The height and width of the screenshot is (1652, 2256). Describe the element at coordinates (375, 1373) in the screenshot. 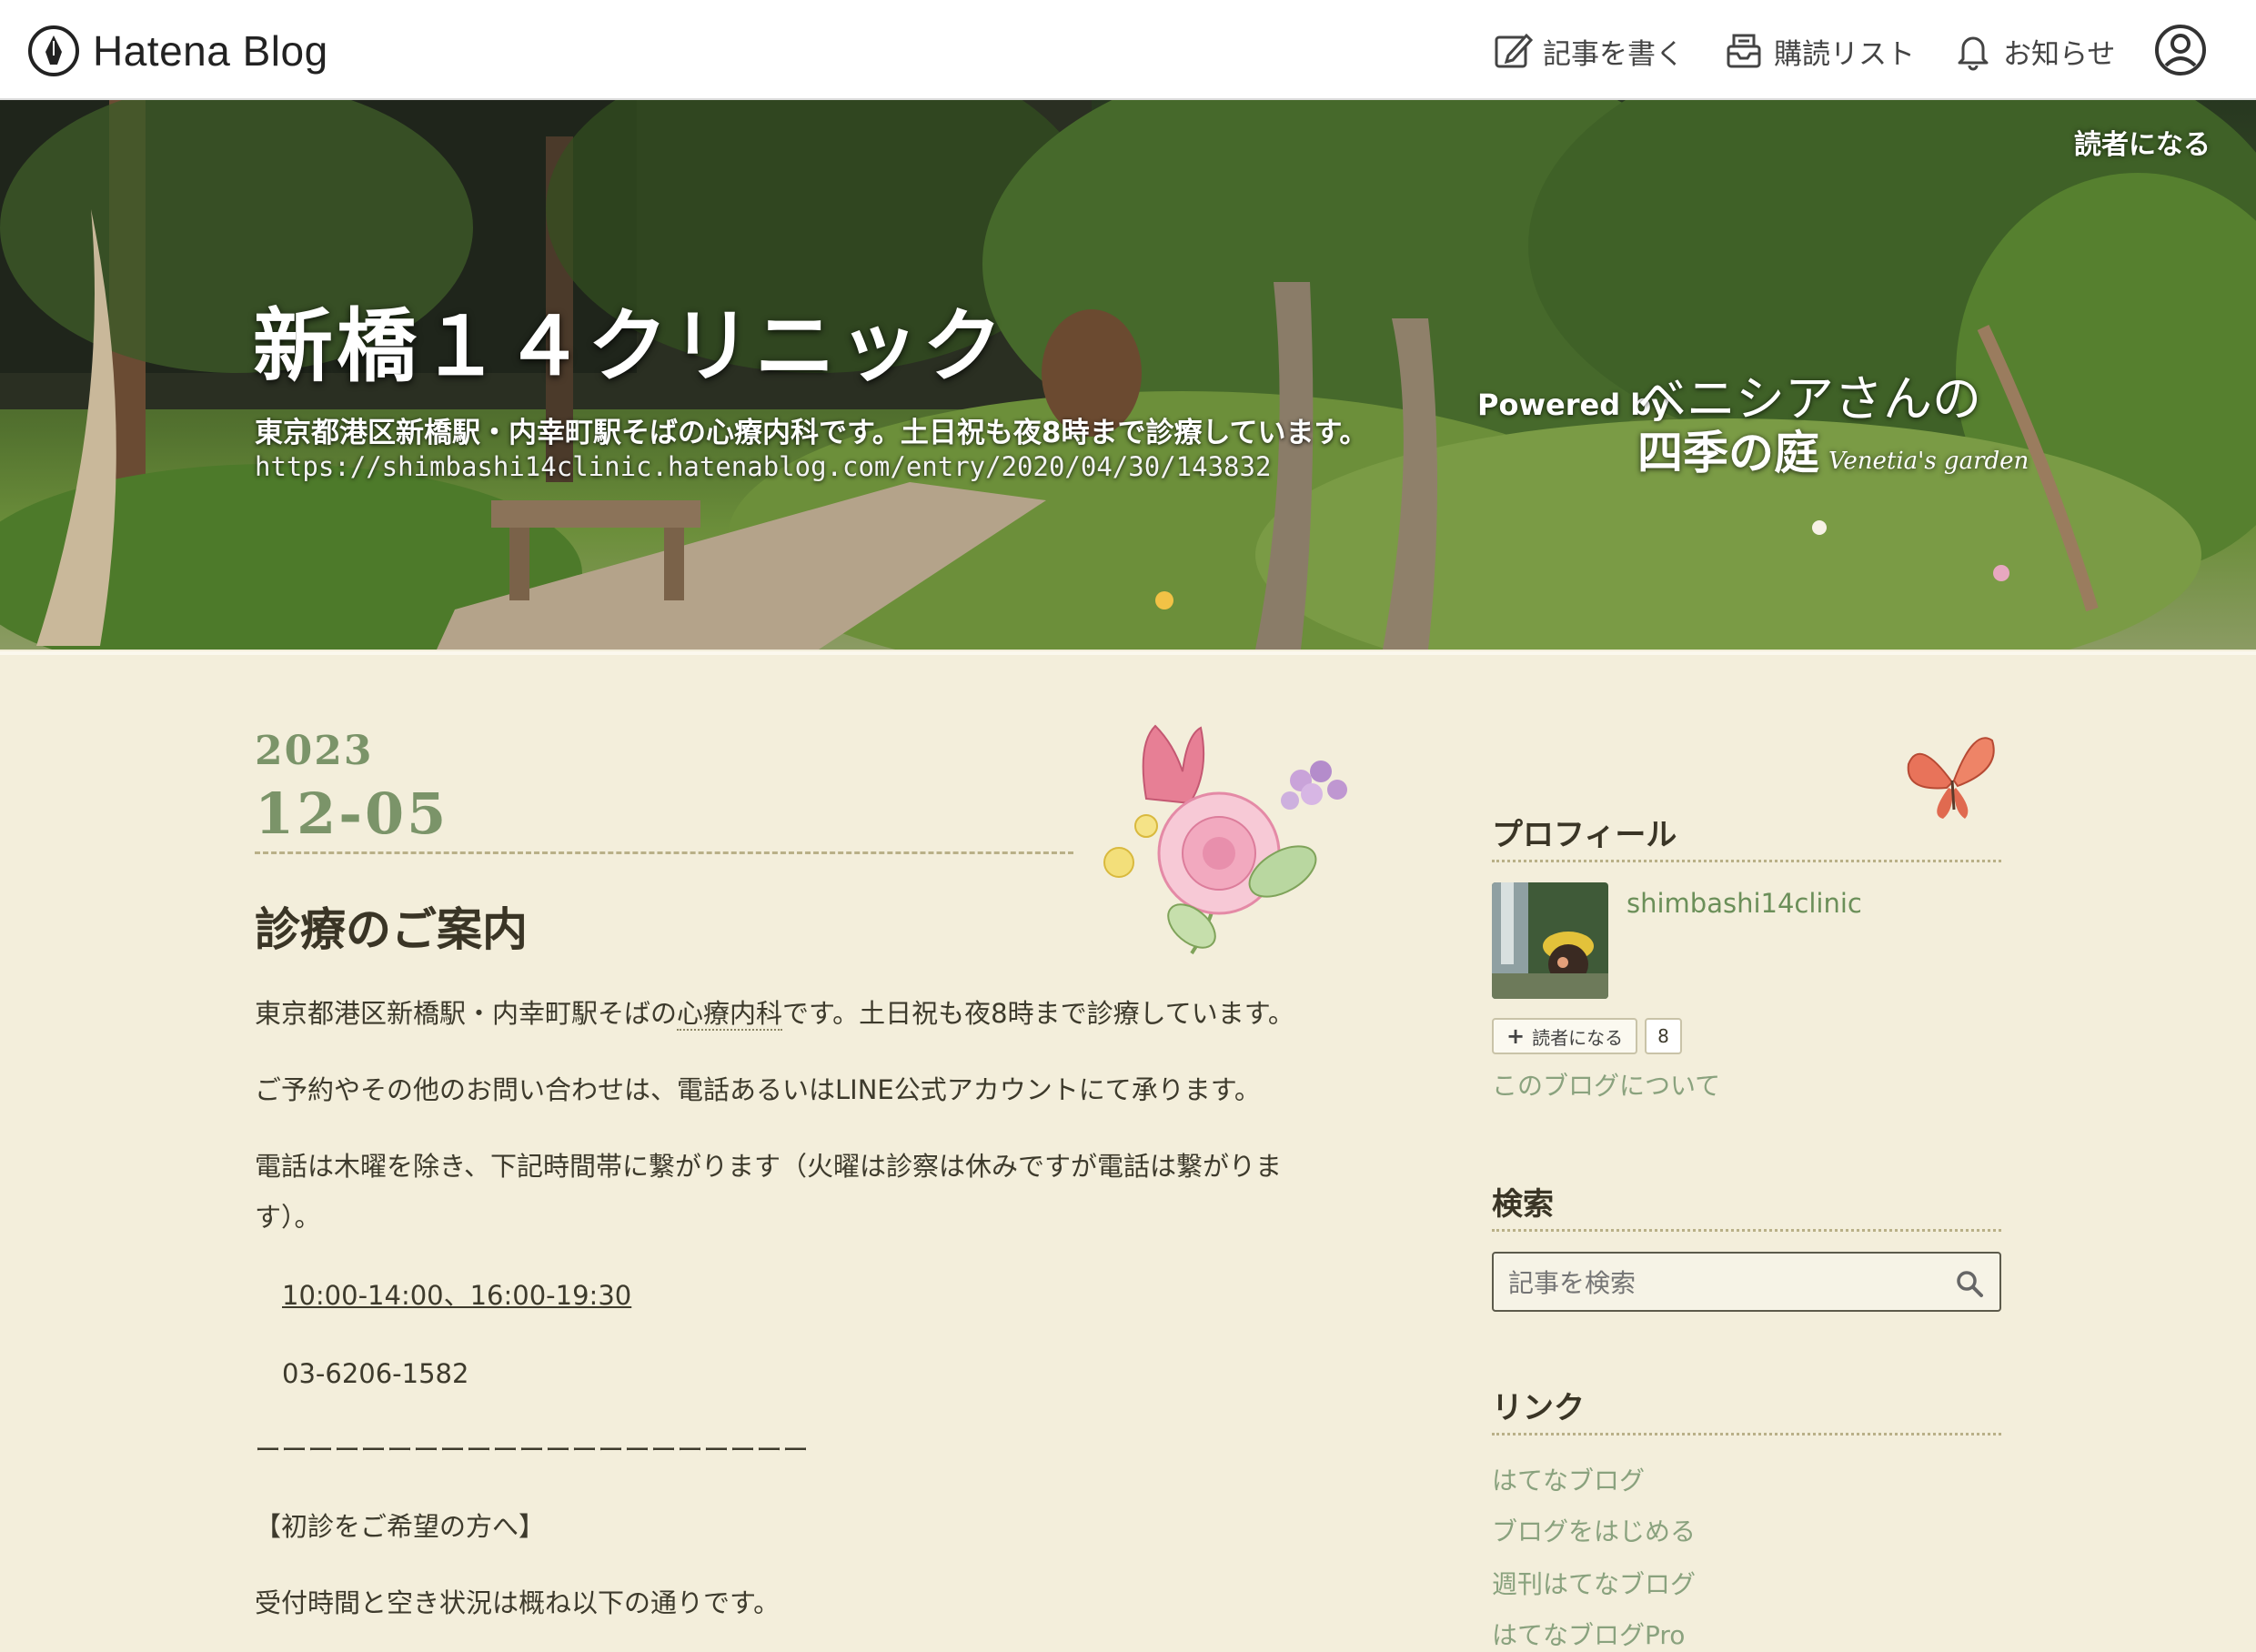

I see `phone-number: 03-6206-1582` at that location.